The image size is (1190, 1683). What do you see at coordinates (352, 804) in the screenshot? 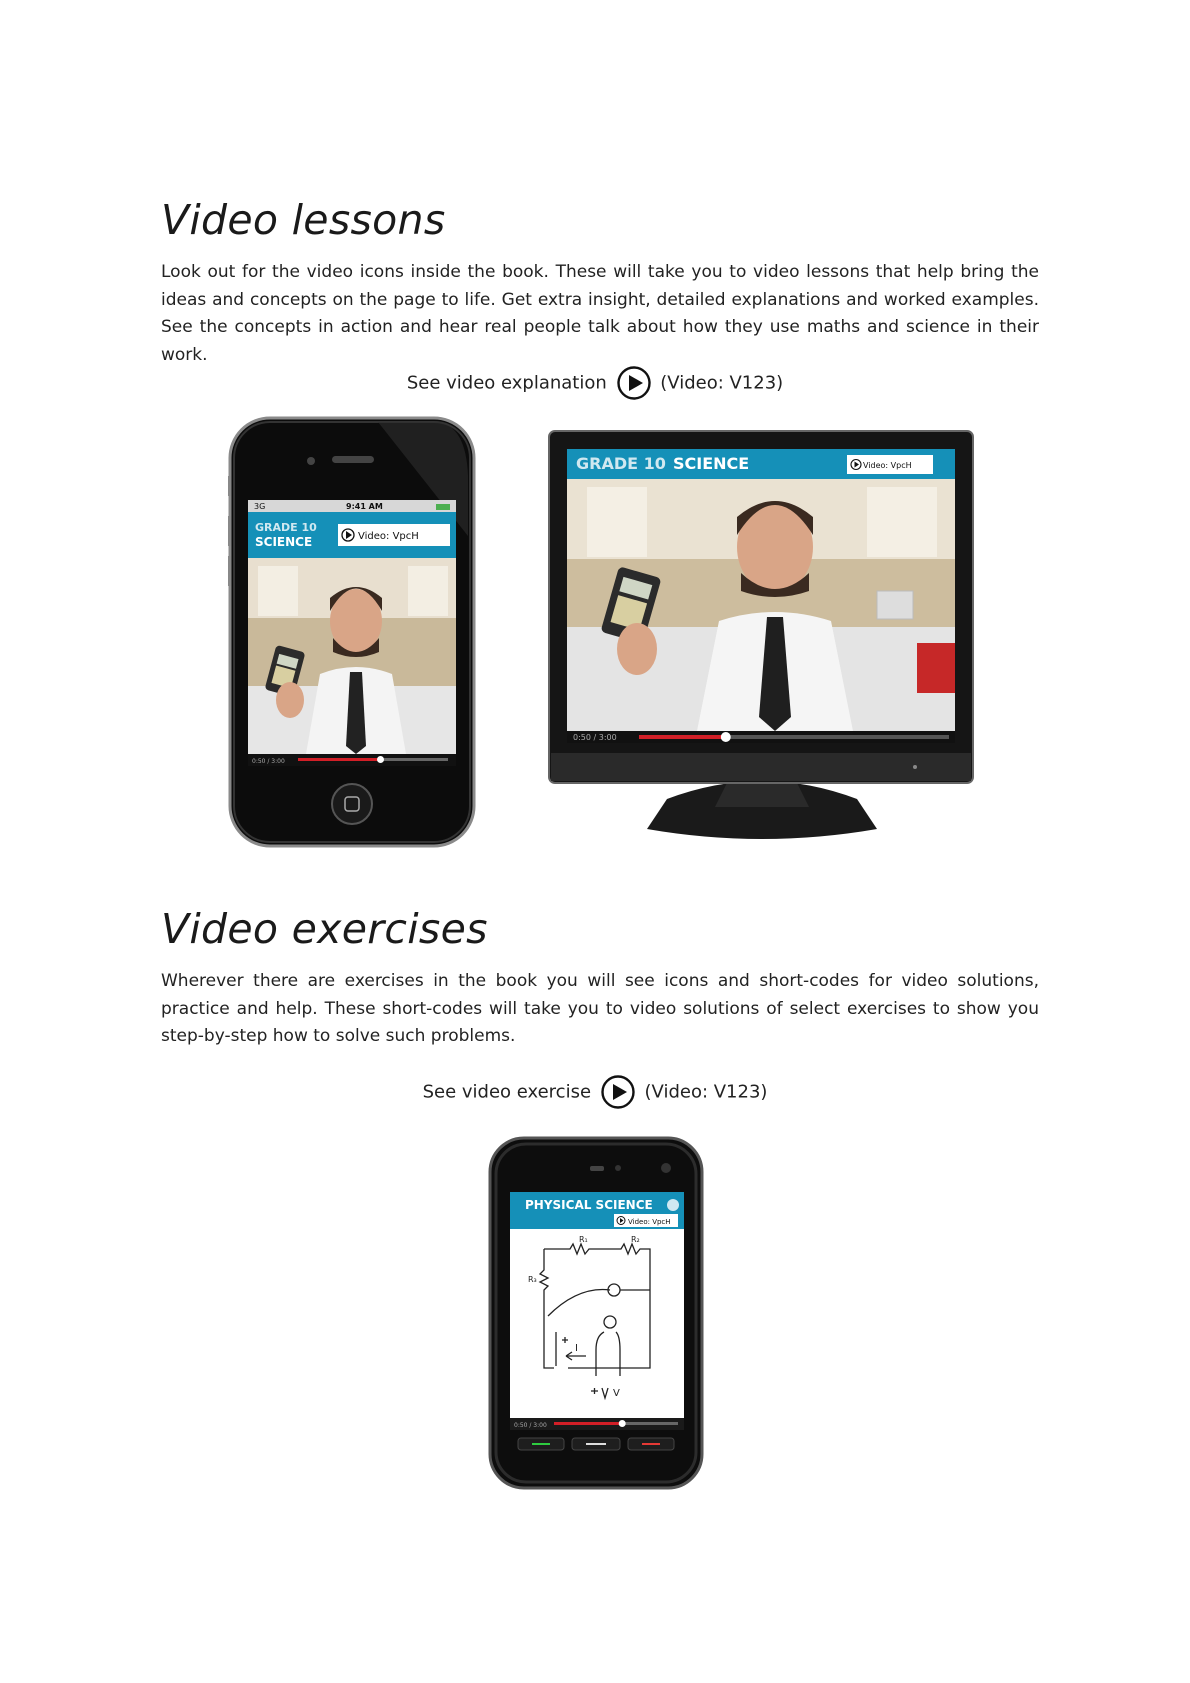
I see `home-button` at bounding box center [352, 804].